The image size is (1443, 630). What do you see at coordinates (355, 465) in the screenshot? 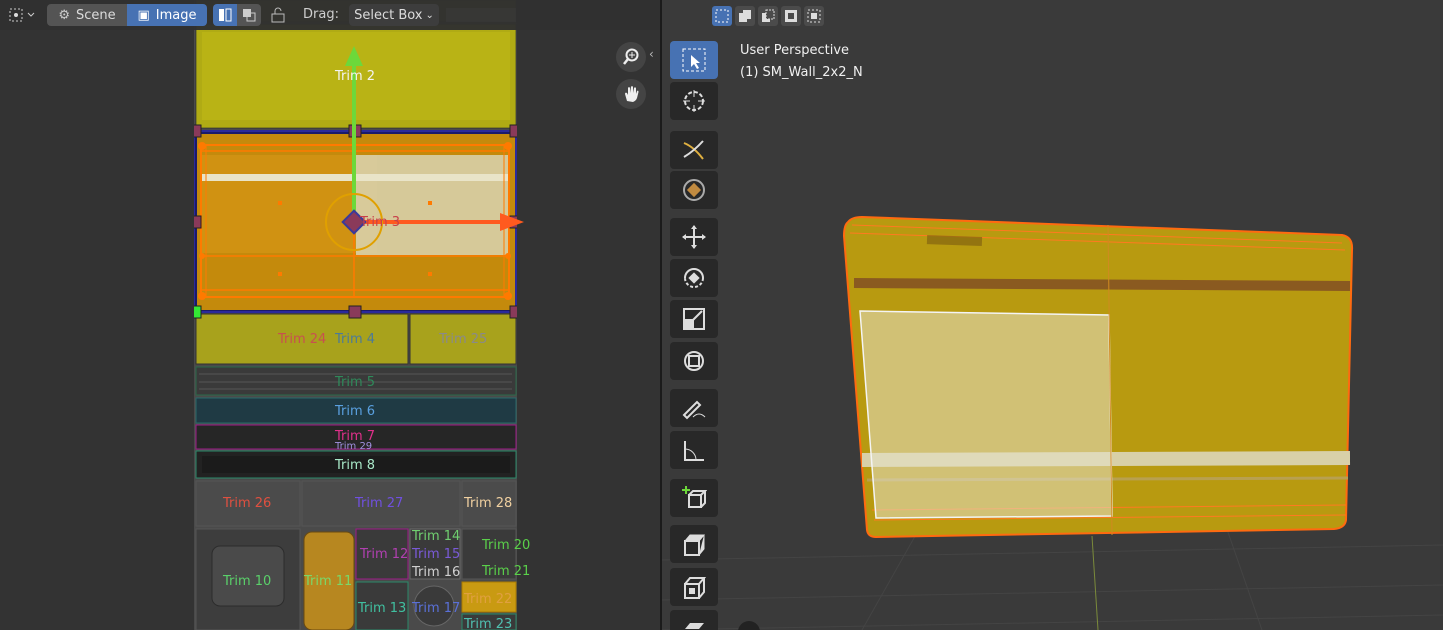
I see `trim-label: Trim 8` at bounding box center [355, 465].